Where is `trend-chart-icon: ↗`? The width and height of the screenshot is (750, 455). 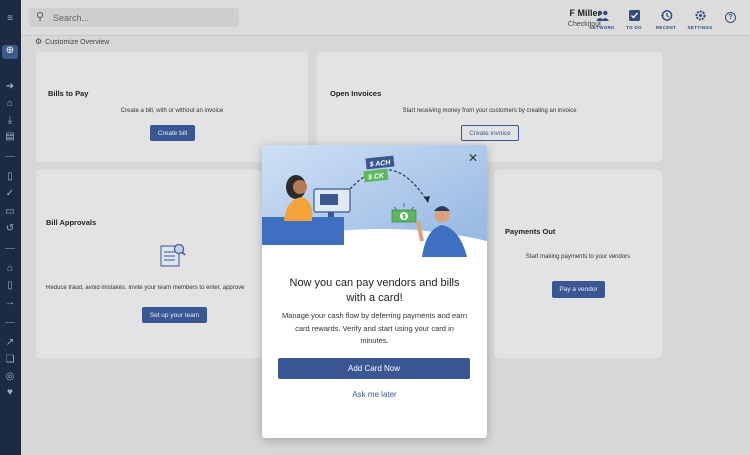 trend-chart-icon: ↗ is located at coordinates (10, 343).